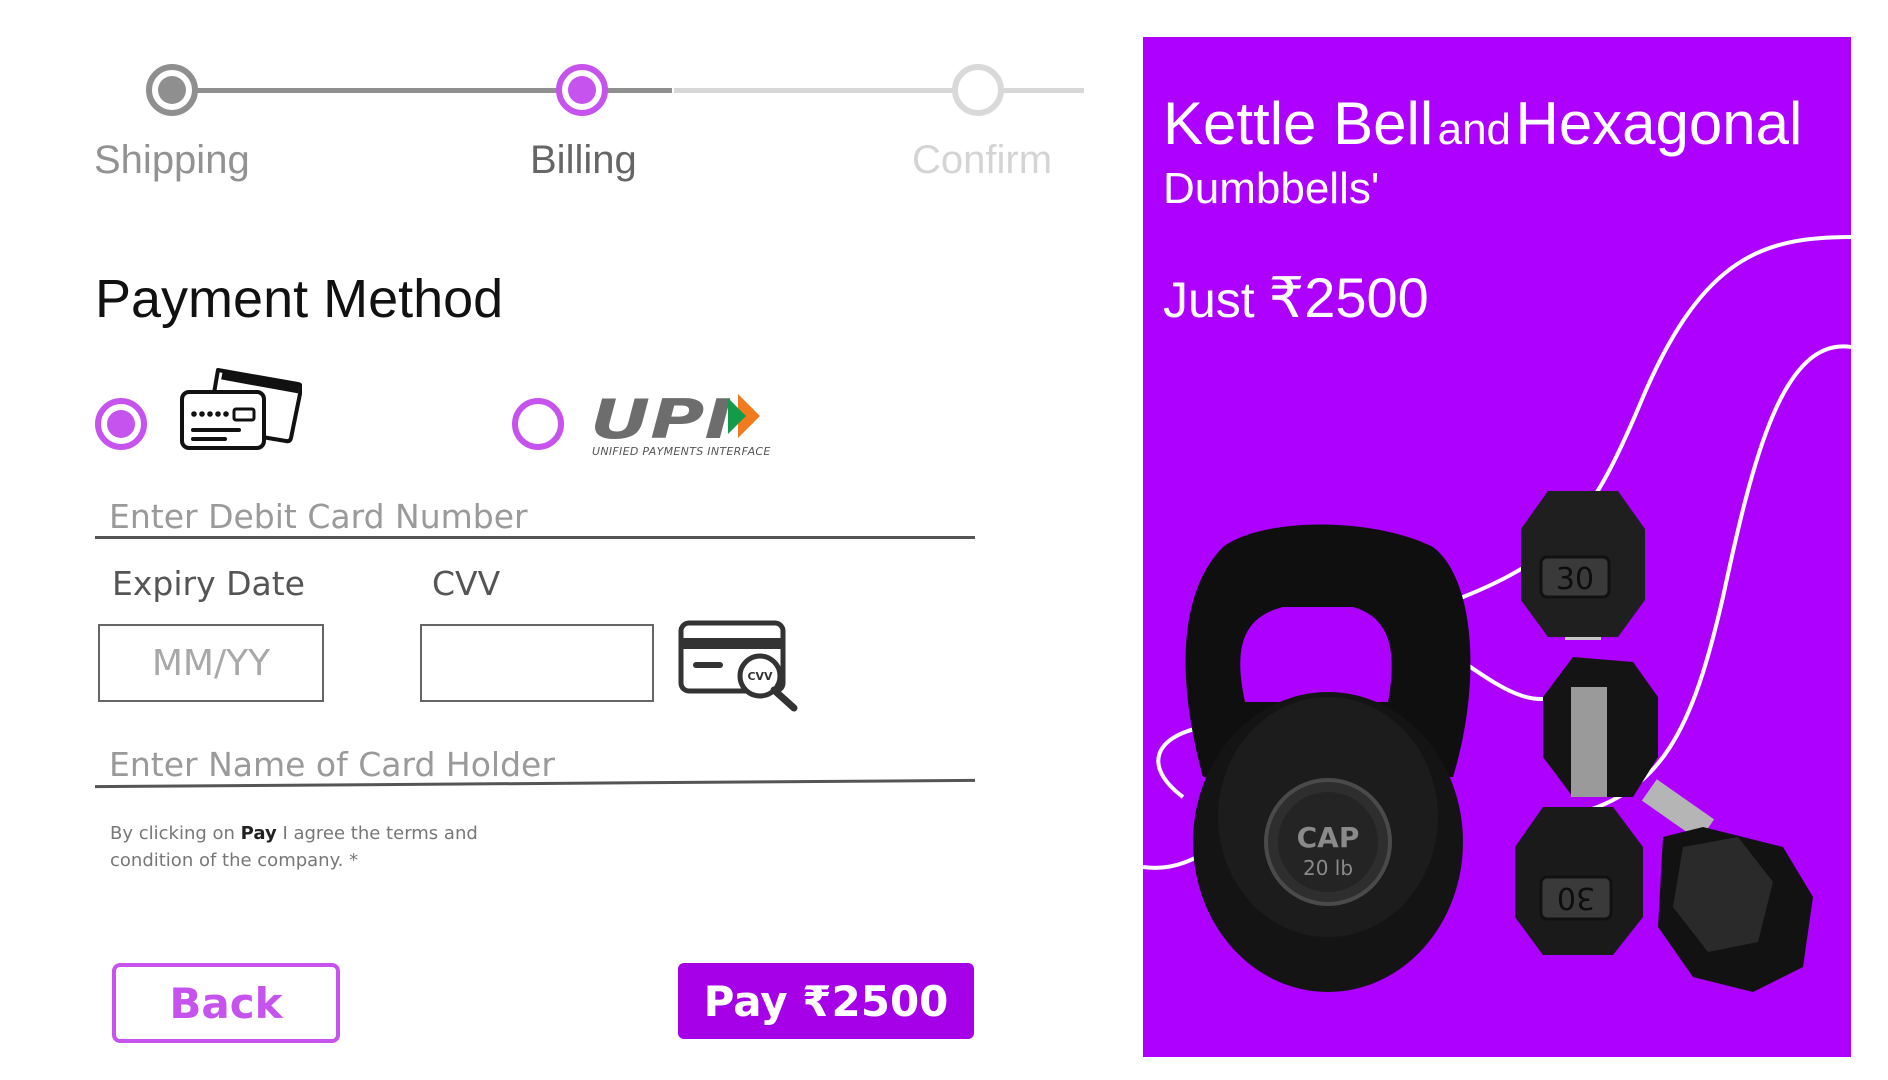 The width and height of the screenshot is (1888, 1080). Describe the element at coordinates (826, 1001) in the screenshot. I see `pay-button: Pay ₹2500` at that location.